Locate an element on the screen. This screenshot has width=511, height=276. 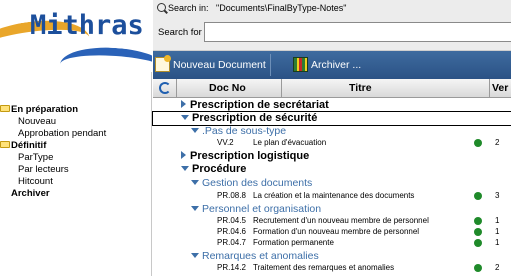
category-row-prescription-securite: Prescription de sécurité is located at coordinates (331, 118).